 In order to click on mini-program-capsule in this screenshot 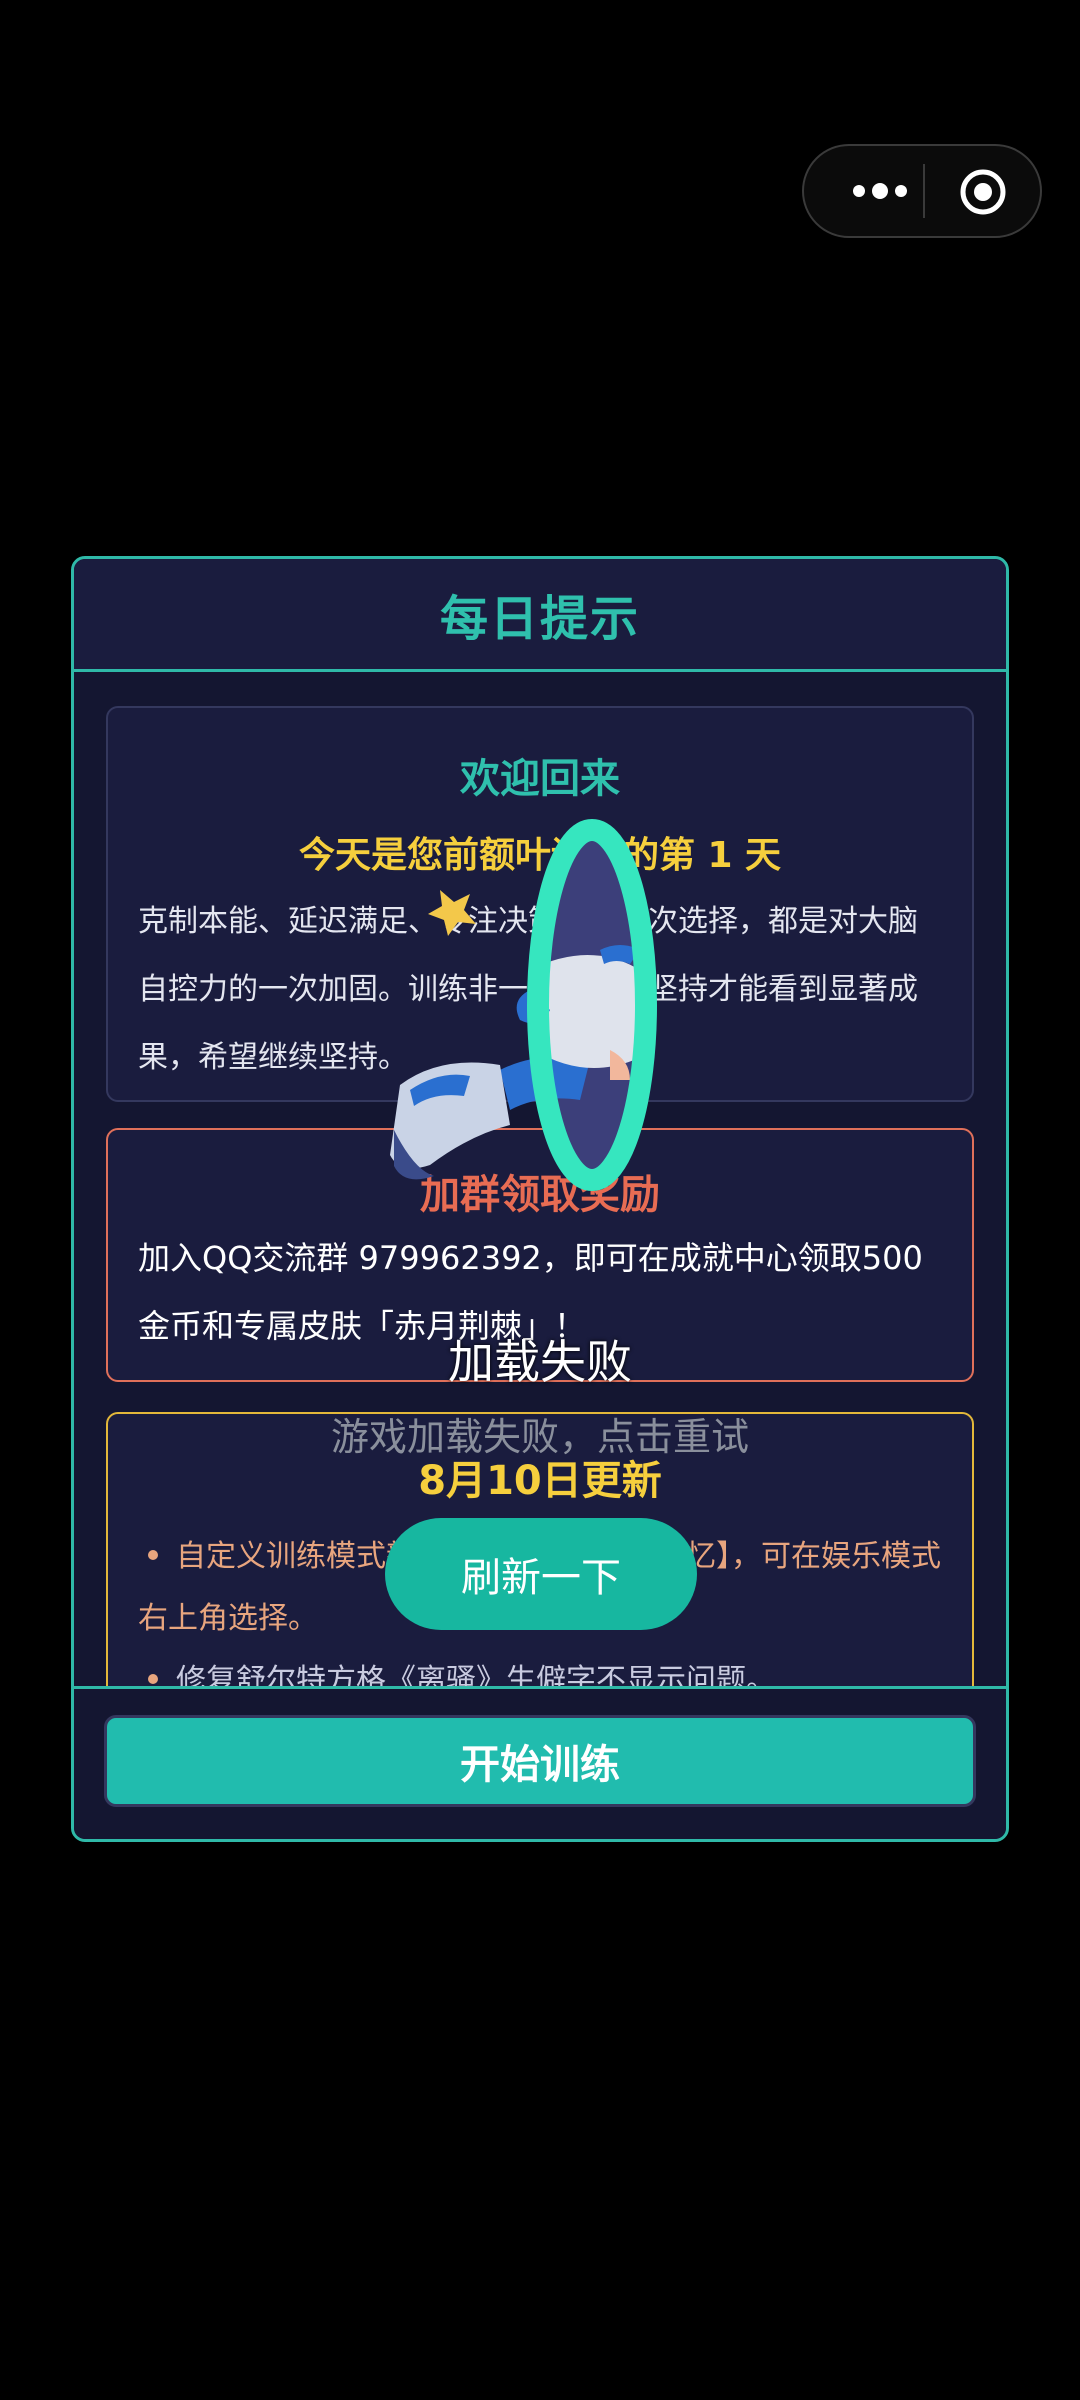, I will do `click(922, 191)`.